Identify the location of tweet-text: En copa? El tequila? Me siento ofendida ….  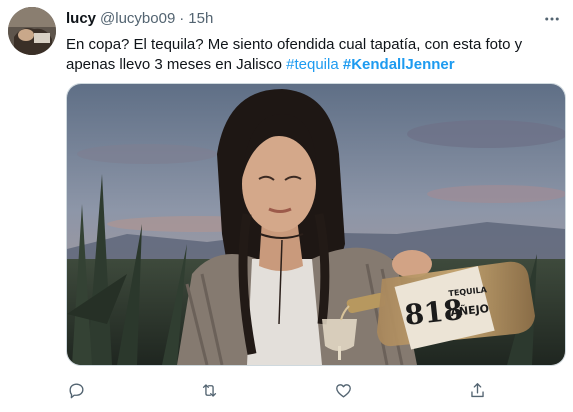
(313, 55).